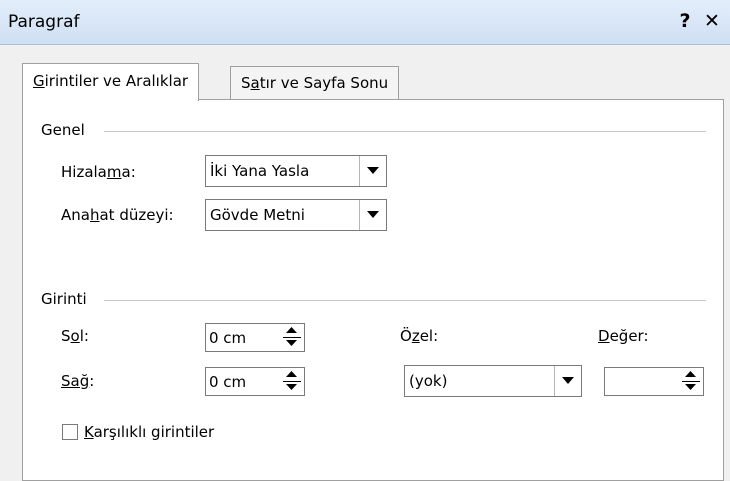 Image resolution: width=730 pixels, height=481 pixels. Describe the element at coordinates (257, 215) in the screenshot. I see `outline-level-value: Gövde Metni` at that location.